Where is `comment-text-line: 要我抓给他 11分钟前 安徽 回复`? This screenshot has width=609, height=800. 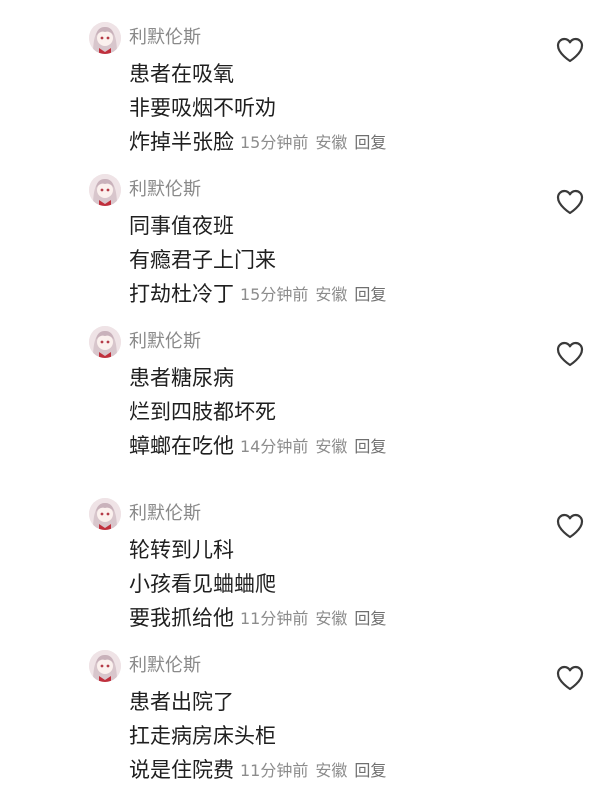
comment-text-line: 要我抓给他 11分钟前 安徽 回复 is located at coordinates (261, 618).